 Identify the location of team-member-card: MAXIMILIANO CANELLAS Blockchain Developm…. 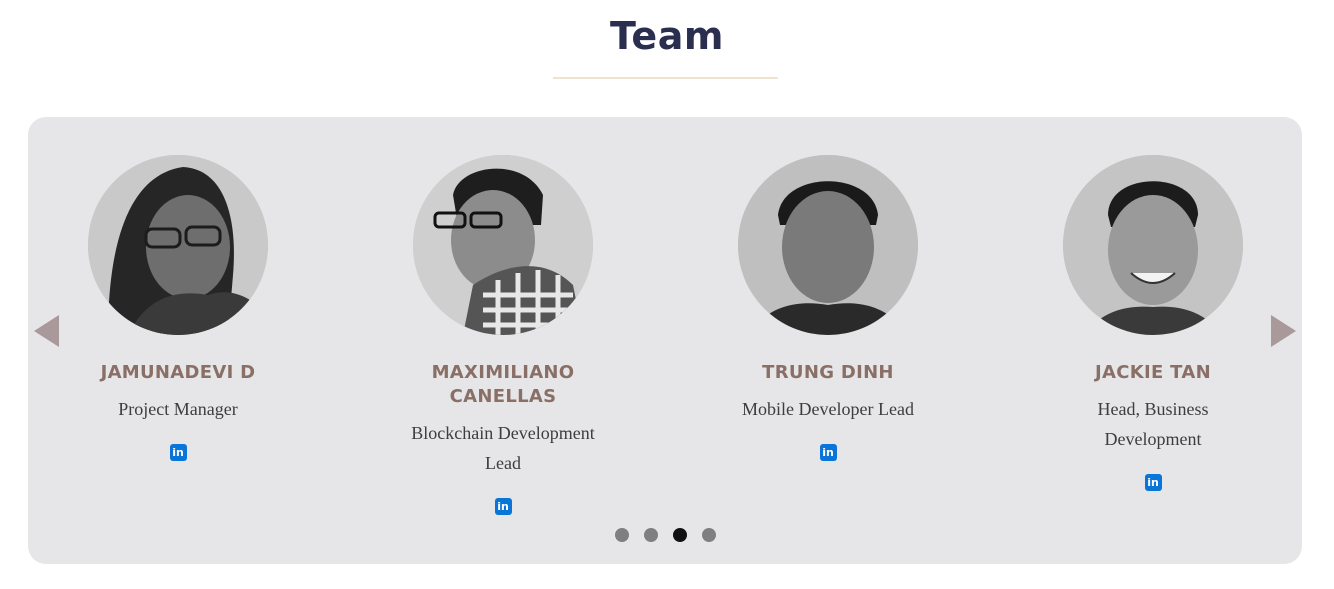
(503, 335).